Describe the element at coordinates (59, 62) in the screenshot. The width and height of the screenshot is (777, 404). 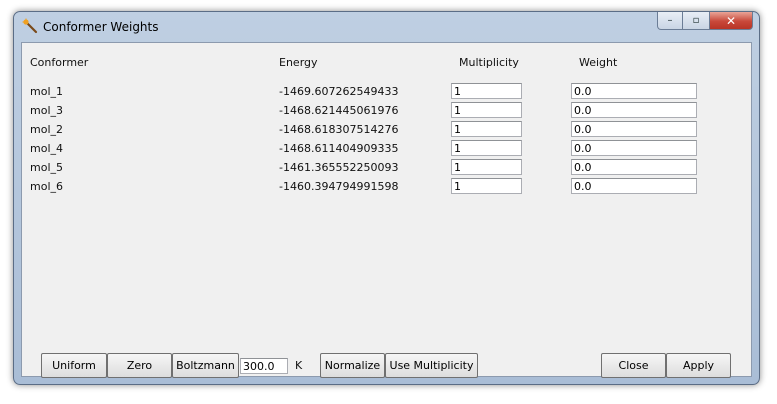
I see `header-conformer: Conformer` at that location.